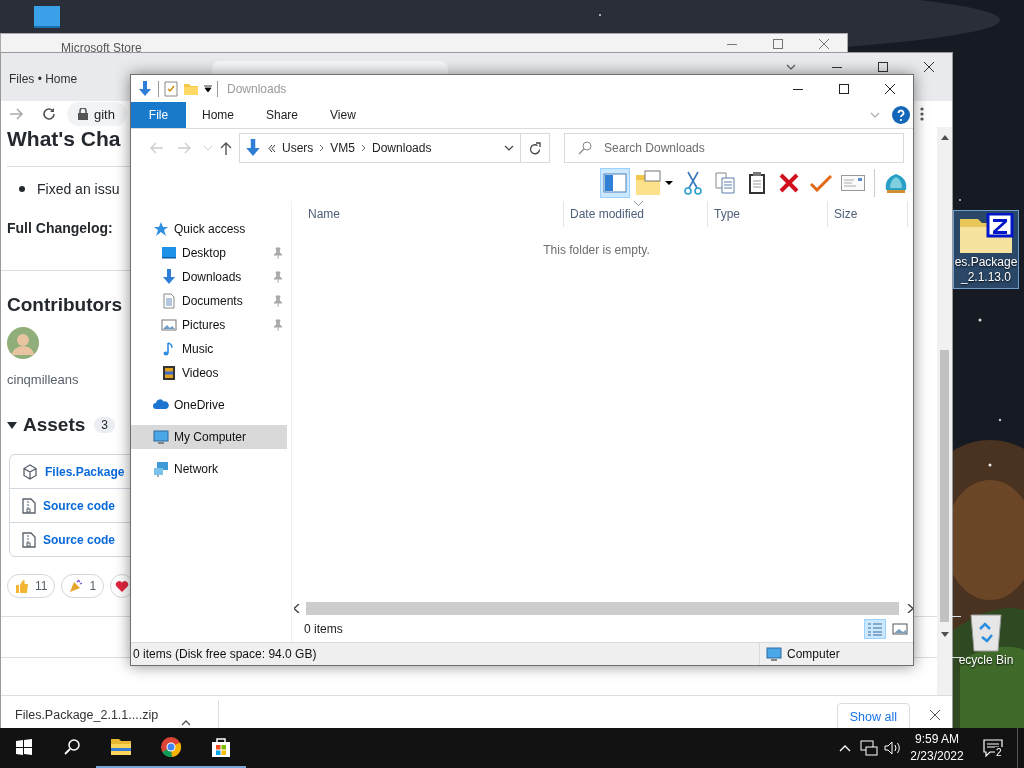  What do you see at coordinates (209, 469) in the screenshot?
I see `nav-item: Network` at bounding box center [209, 469].